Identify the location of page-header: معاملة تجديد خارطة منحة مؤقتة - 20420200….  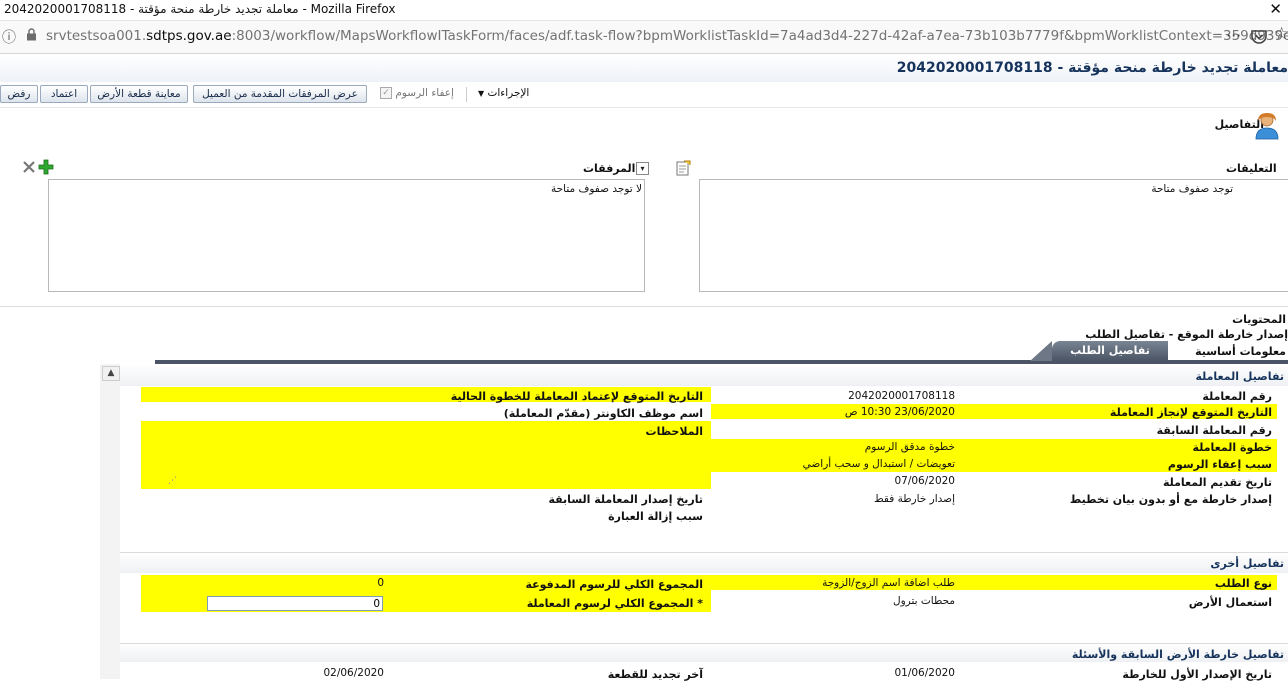
(644, 68).